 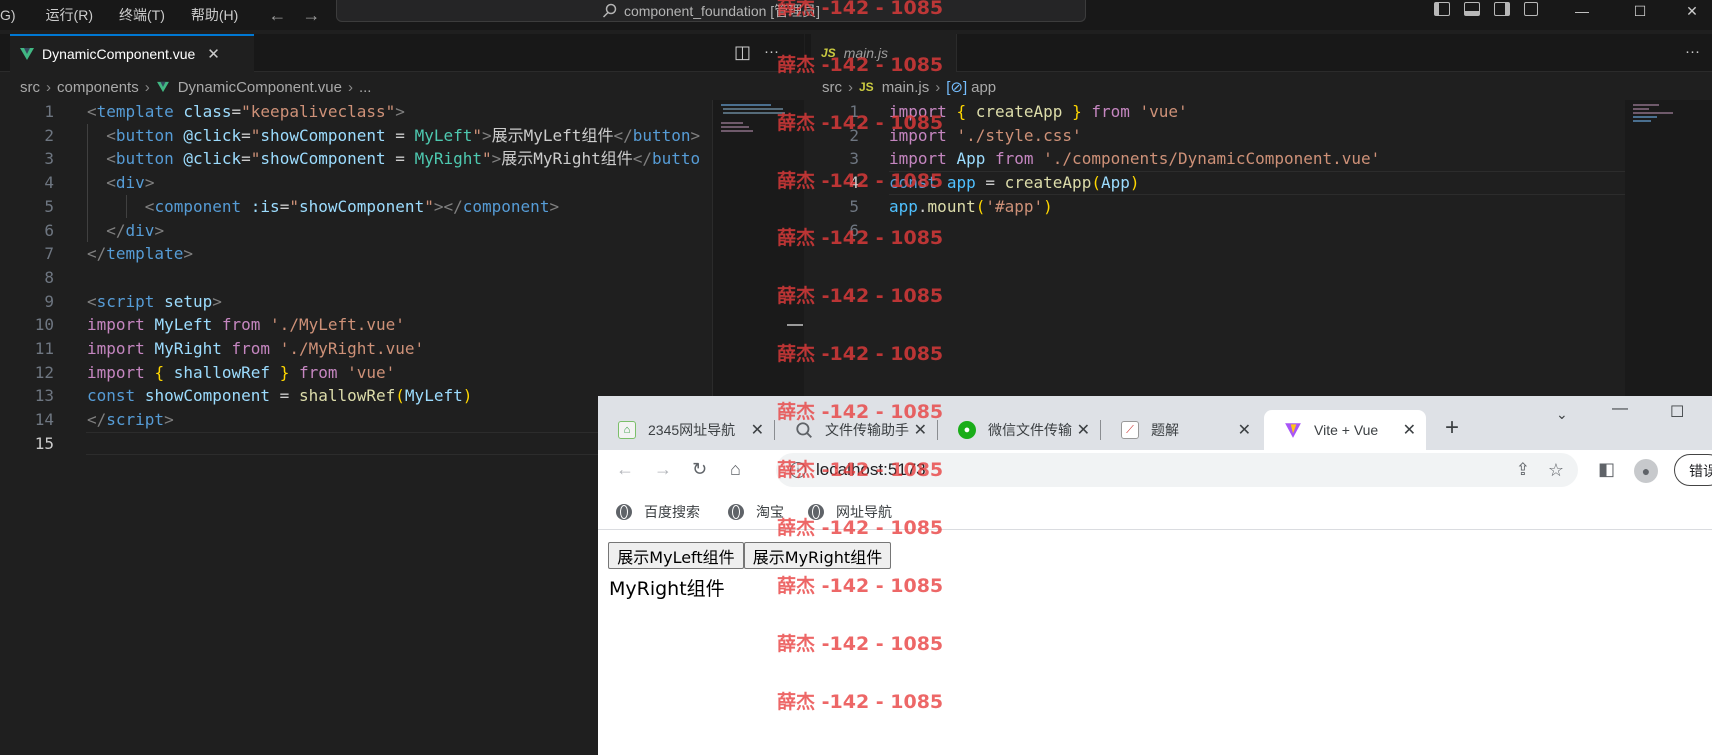 I want to click on back-icon: ←, so click(x=625, y=469).